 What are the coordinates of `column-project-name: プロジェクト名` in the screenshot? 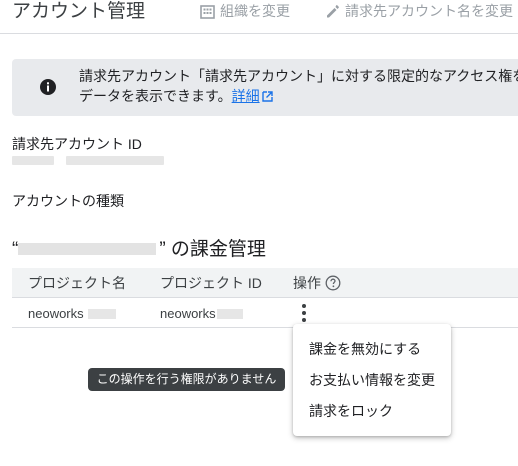 It's located at (77, 283).